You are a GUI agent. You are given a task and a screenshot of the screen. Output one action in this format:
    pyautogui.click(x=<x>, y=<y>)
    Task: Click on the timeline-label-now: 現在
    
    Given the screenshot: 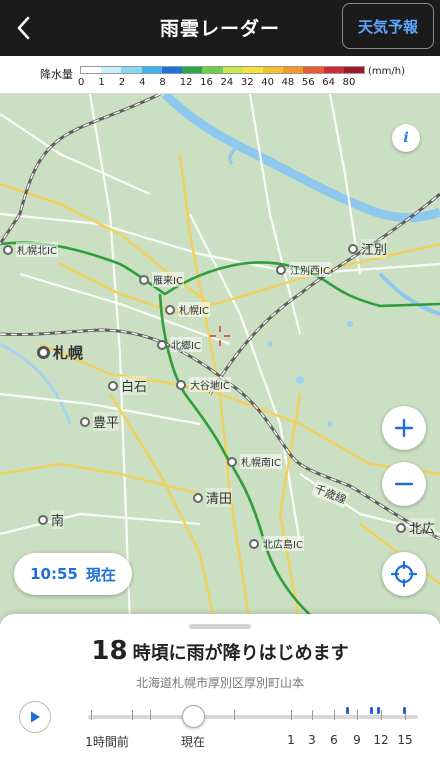 What is the action you would take?
    pyautogui.click(x=193, y=742)
    